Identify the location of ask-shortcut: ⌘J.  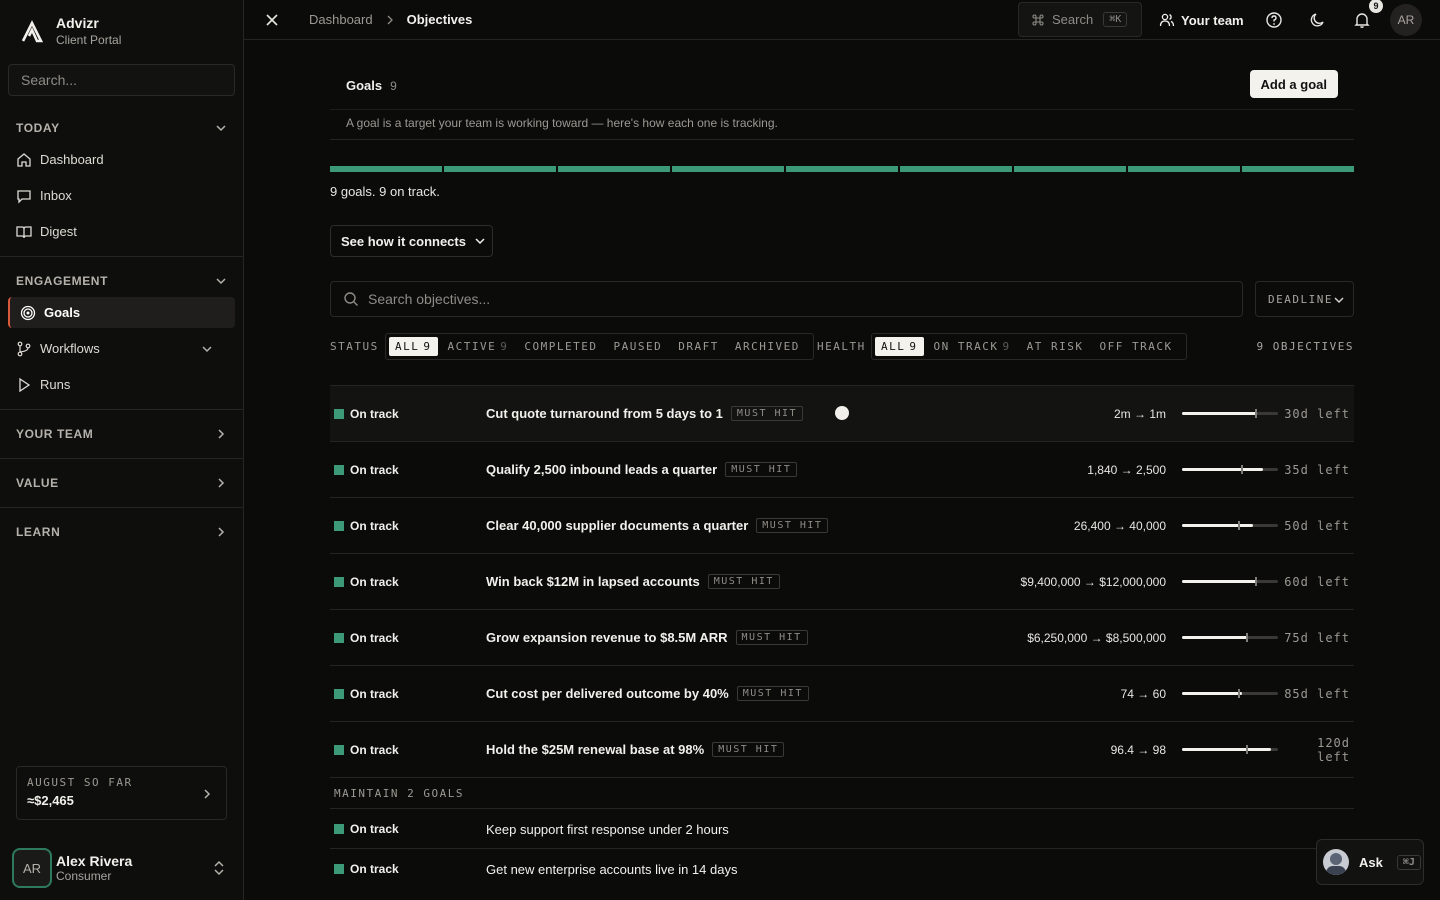
(1408, 862).